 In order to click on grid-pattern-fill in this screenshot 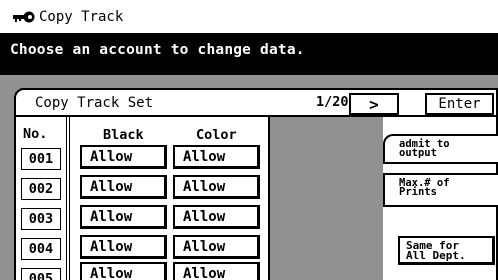, I will do `click(325, 198)`.